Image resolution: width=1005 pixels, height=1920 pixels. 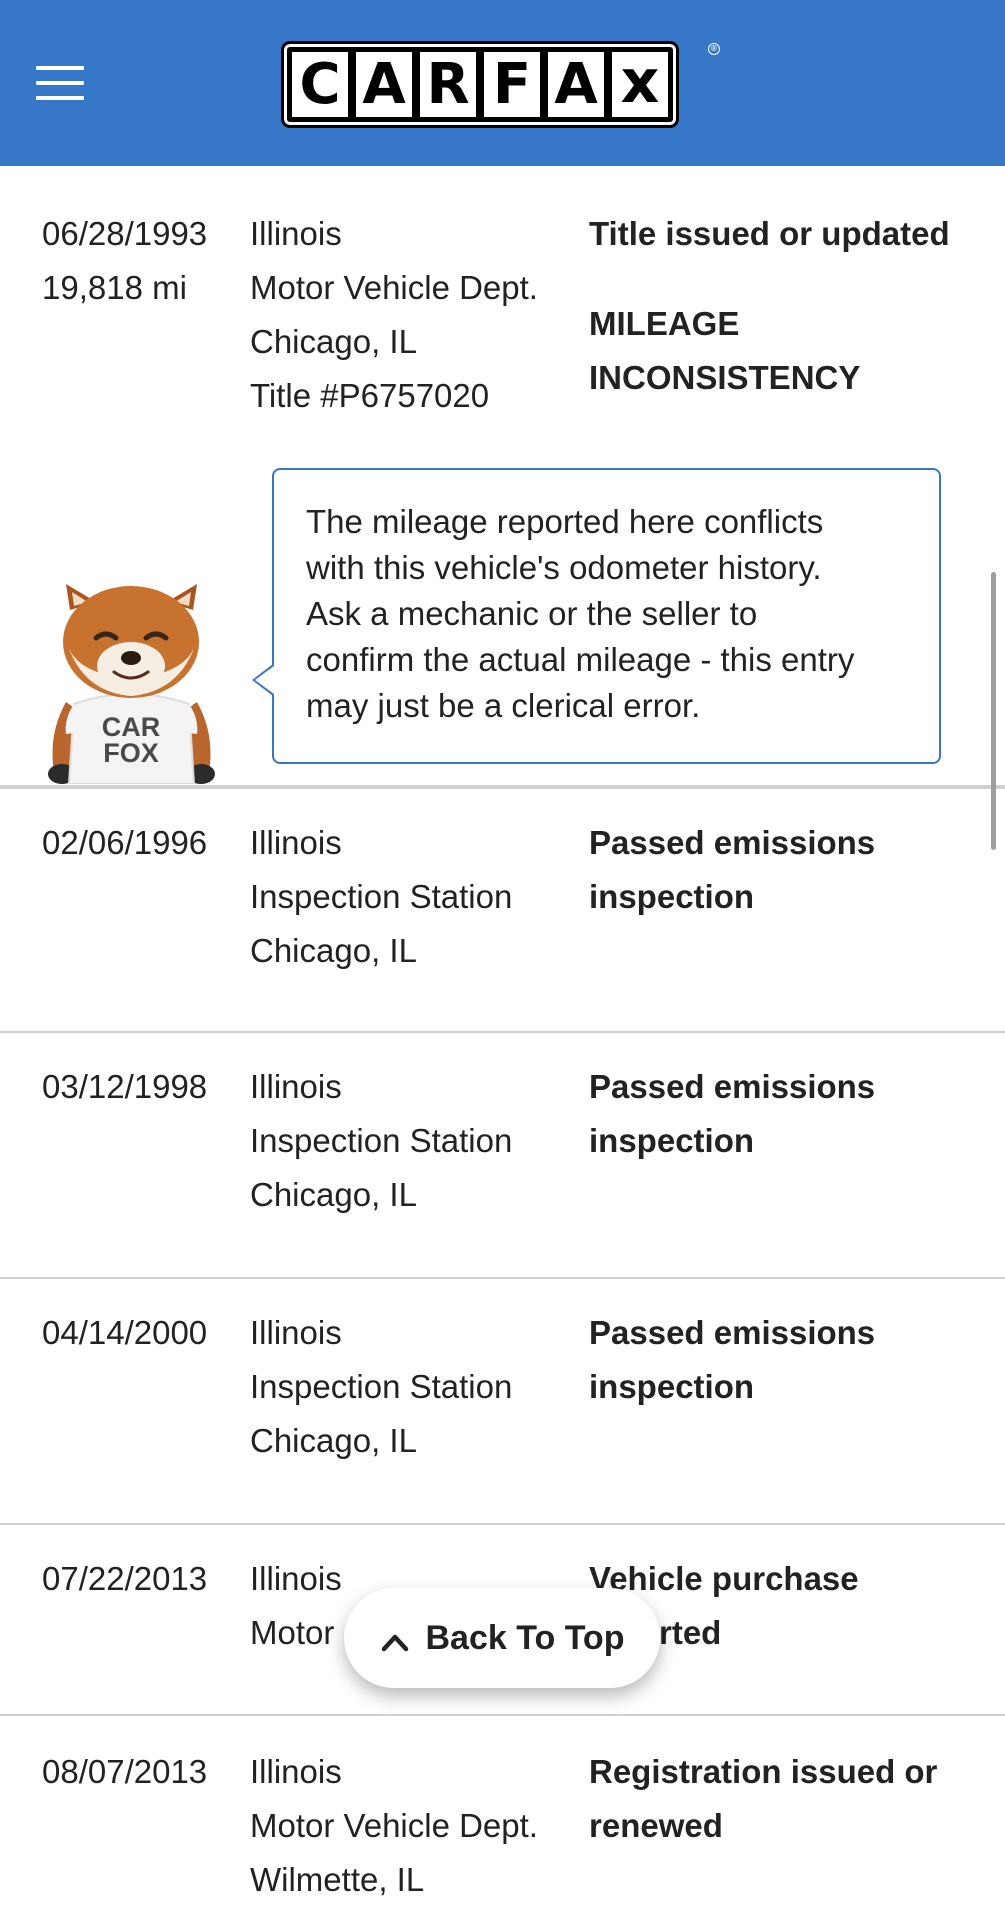 What do you see at coordinates (789, 1799) in the screenshot?
I see `record-event-column: Registration issued or renewed` at bounding box center [789, 1799].